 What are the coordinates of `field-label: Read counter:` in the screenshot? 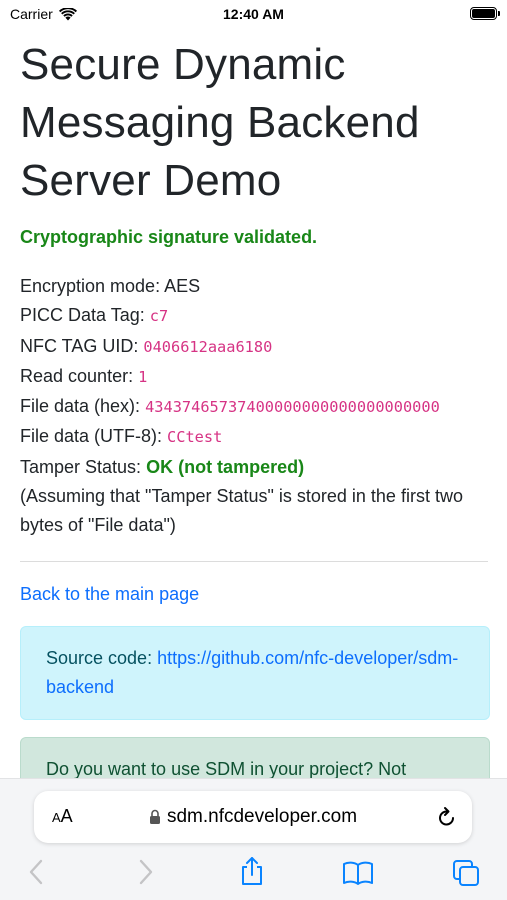 It's located at (77, 375).